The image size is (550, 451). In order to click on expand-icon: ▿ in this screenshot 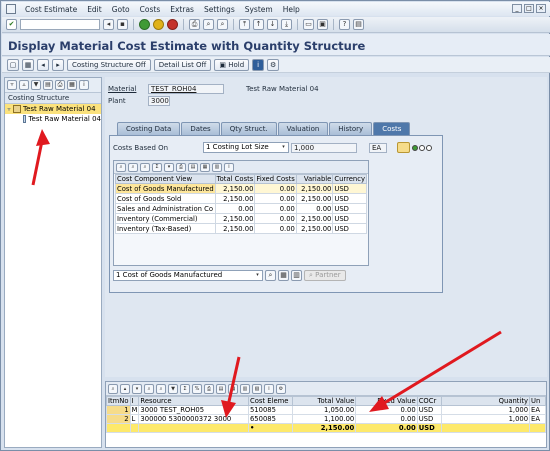, I will do `click(12, 85)`.